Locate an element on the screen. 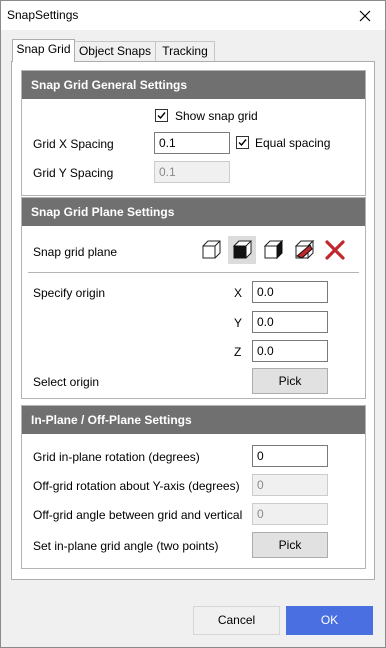  origin-x-input: 0.0 is located at coordinates (290, 292).